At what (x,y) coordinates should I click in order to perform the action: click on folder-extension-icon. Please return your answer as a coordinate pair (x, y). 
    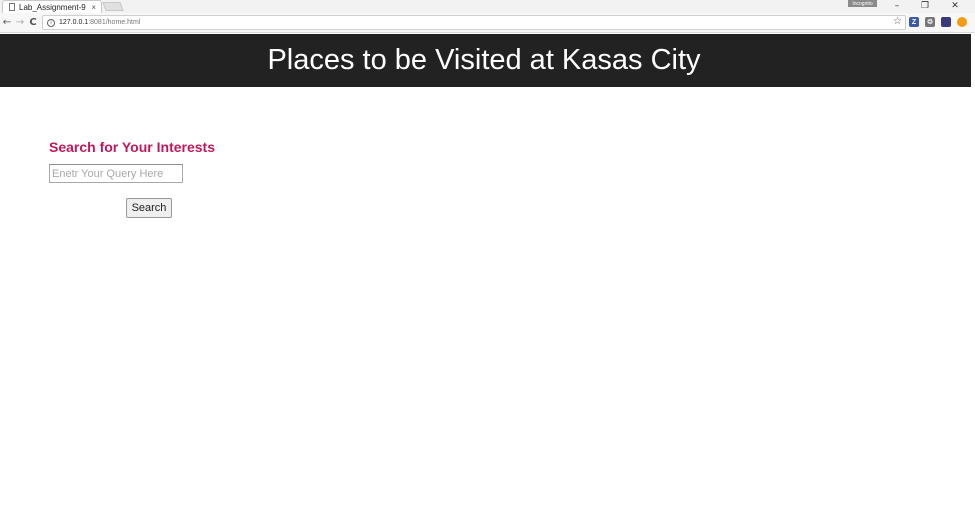
    Looking at the image, I should click on (946, 22).